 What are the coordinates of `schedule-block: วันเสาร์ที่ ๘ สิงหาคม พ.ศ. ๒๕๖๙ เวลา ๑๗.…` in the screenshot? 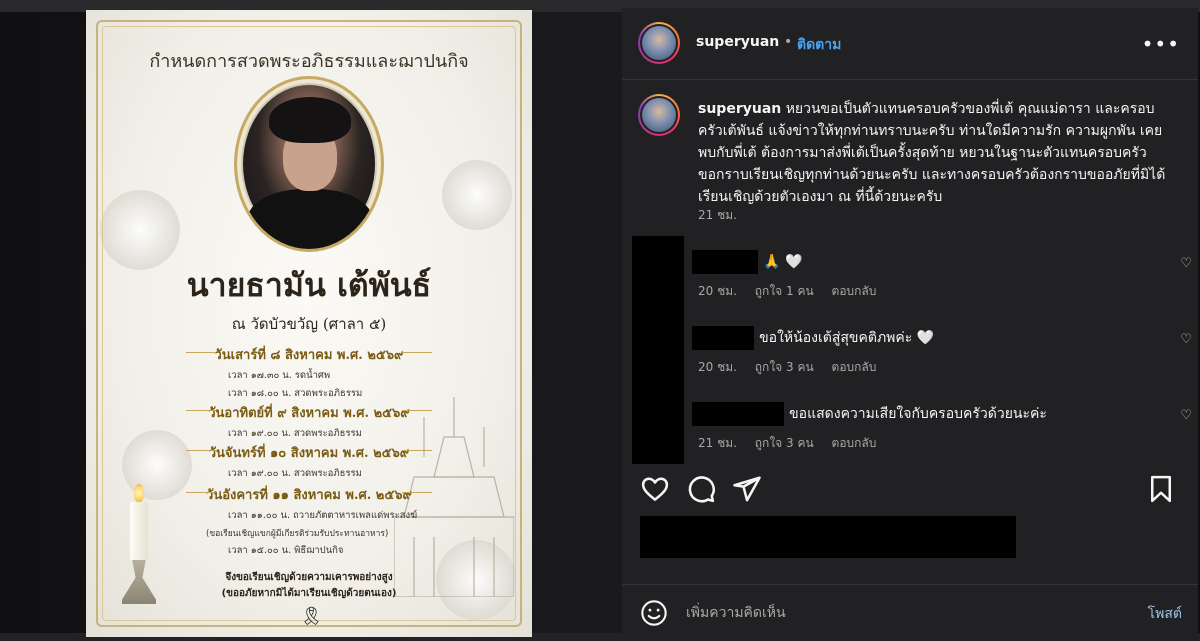 It's located at (309, 372).